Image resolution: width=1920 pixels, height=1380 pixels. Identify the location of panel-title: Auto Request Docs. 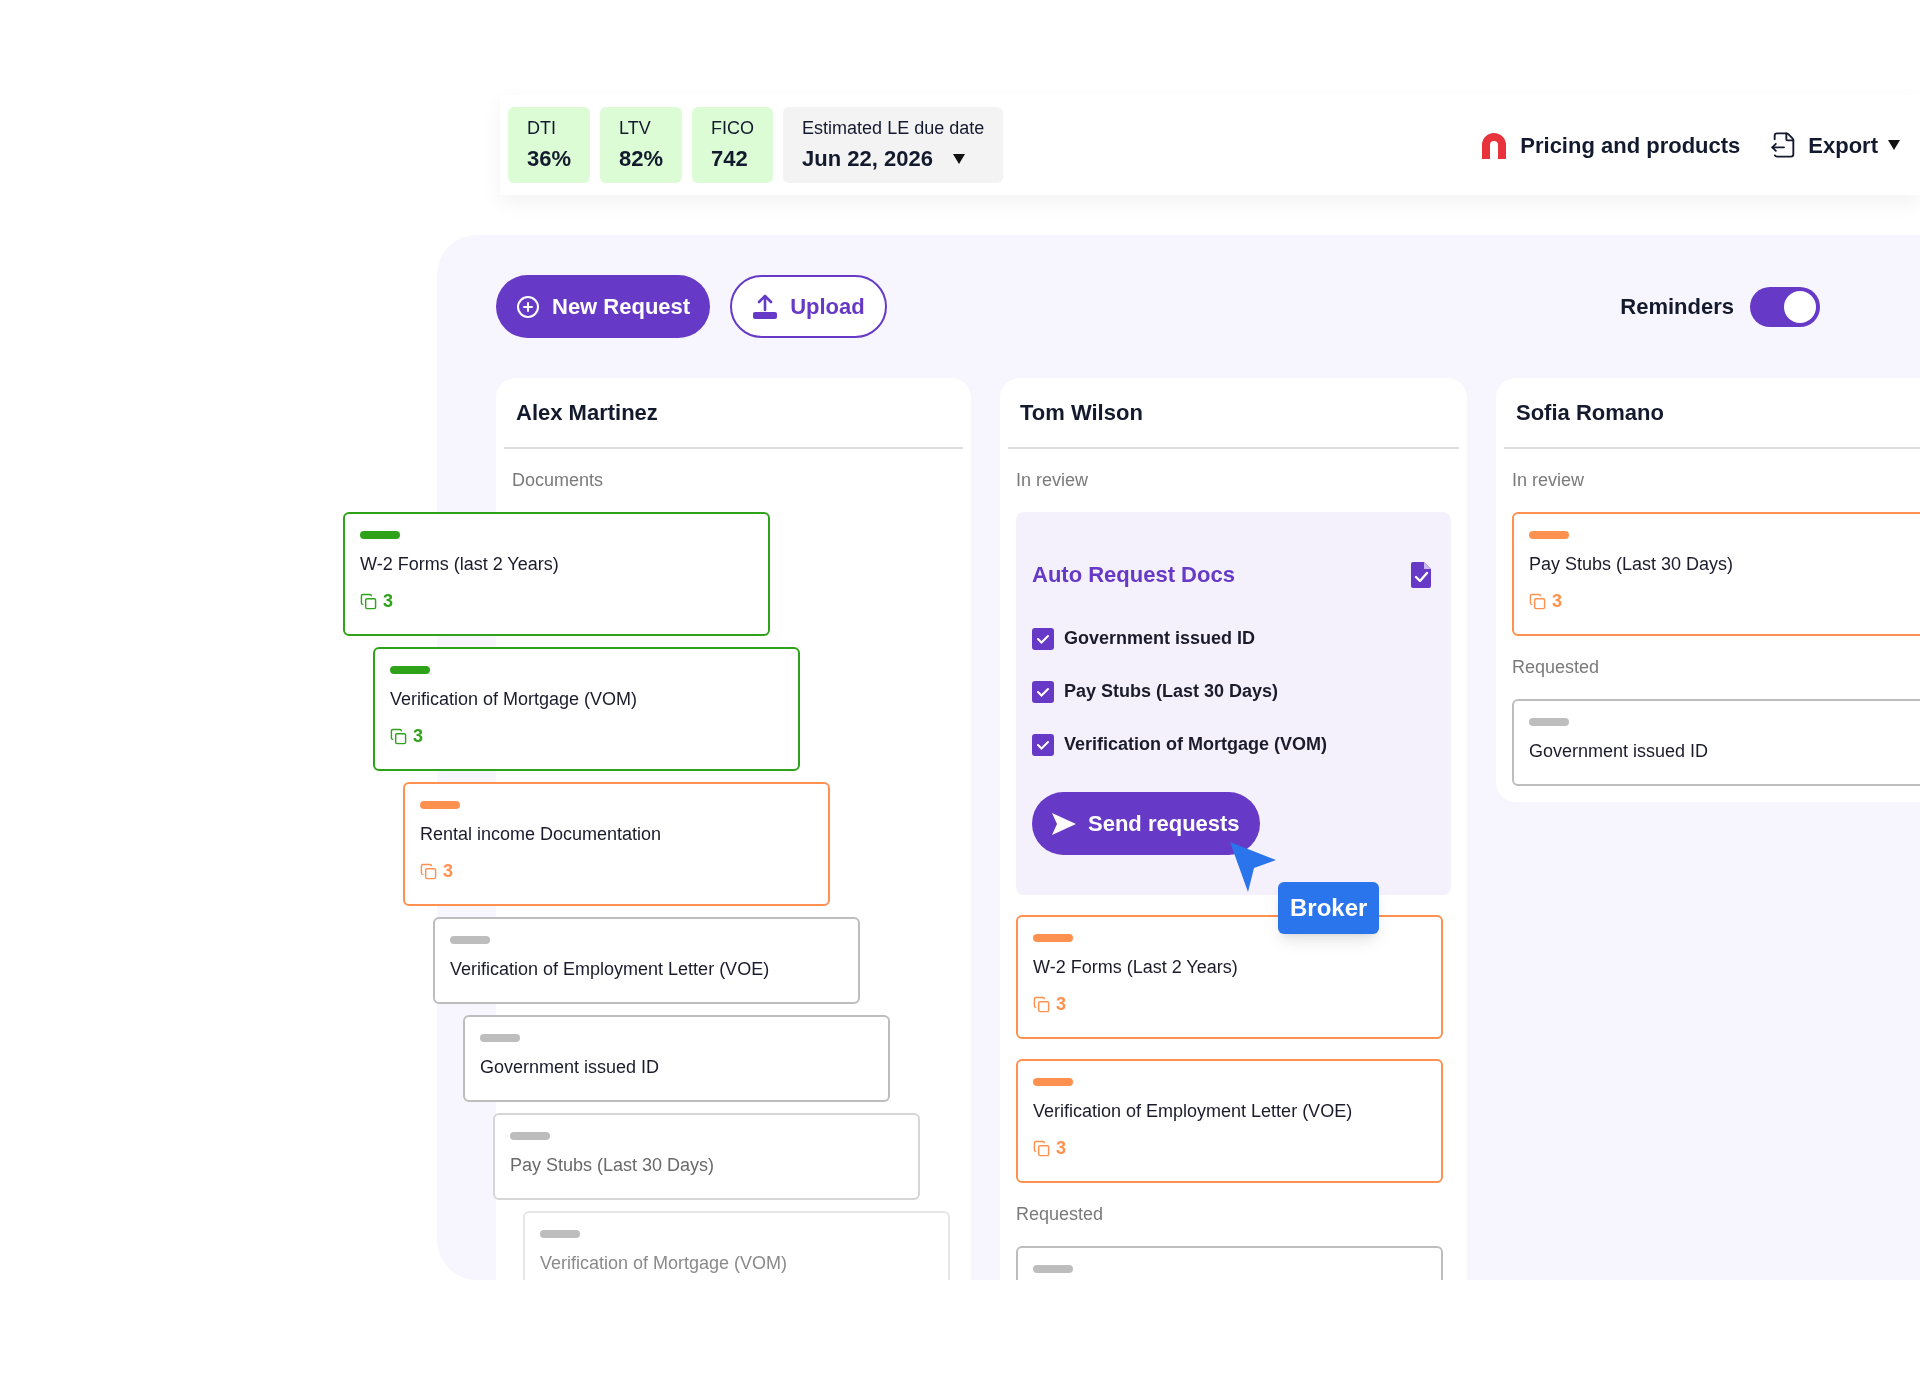
(1133, 575).